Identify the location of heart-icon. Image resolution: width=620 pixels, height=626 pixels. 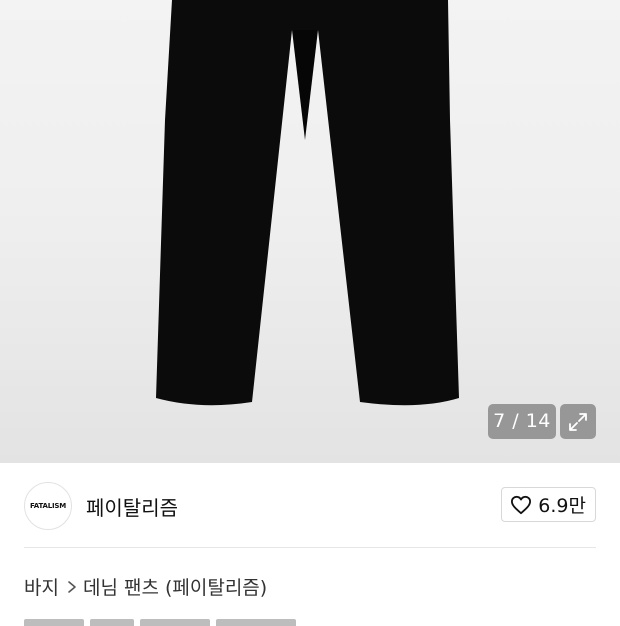
(521, 504).